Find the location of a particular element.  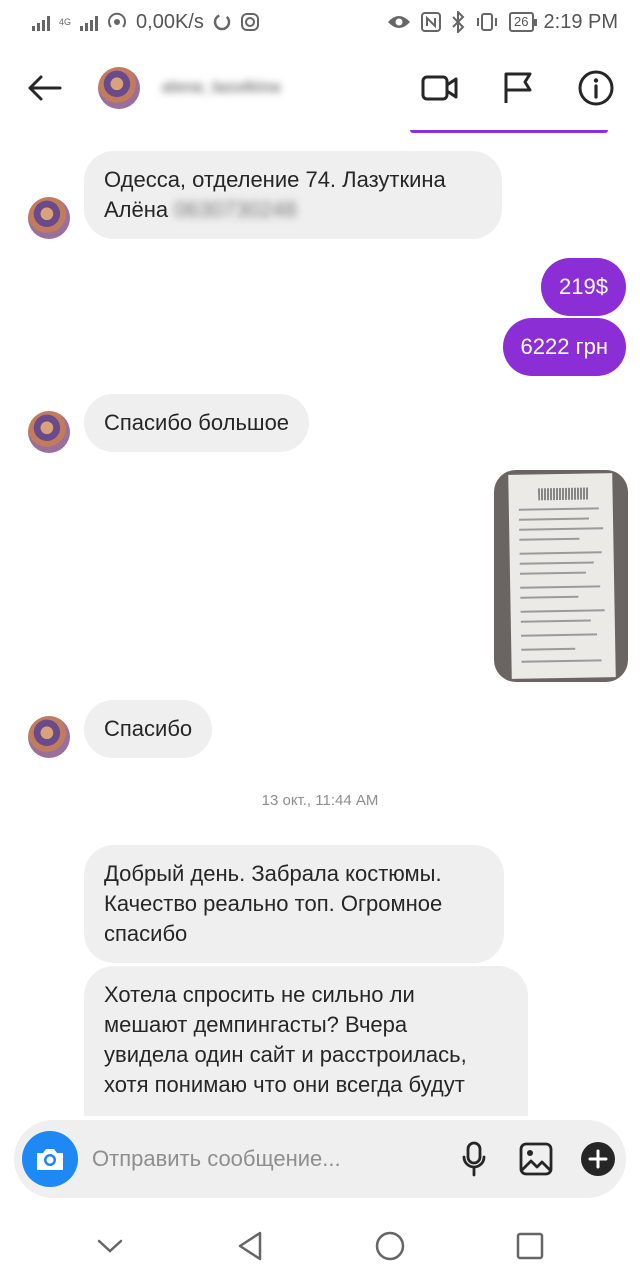

chat-header: alena_lazutkina is located at coordinates (320, 88).